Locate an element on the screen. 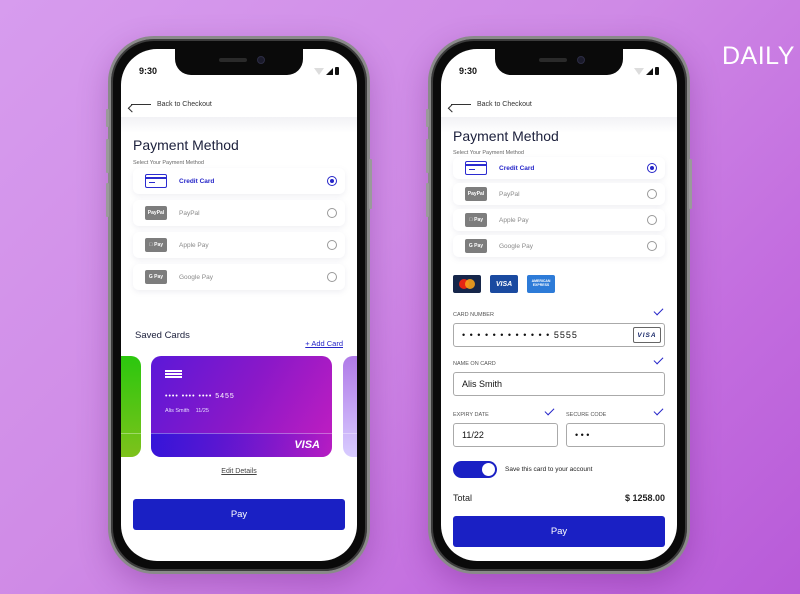  method-label: PayPal is located at coordinates (509, 194).